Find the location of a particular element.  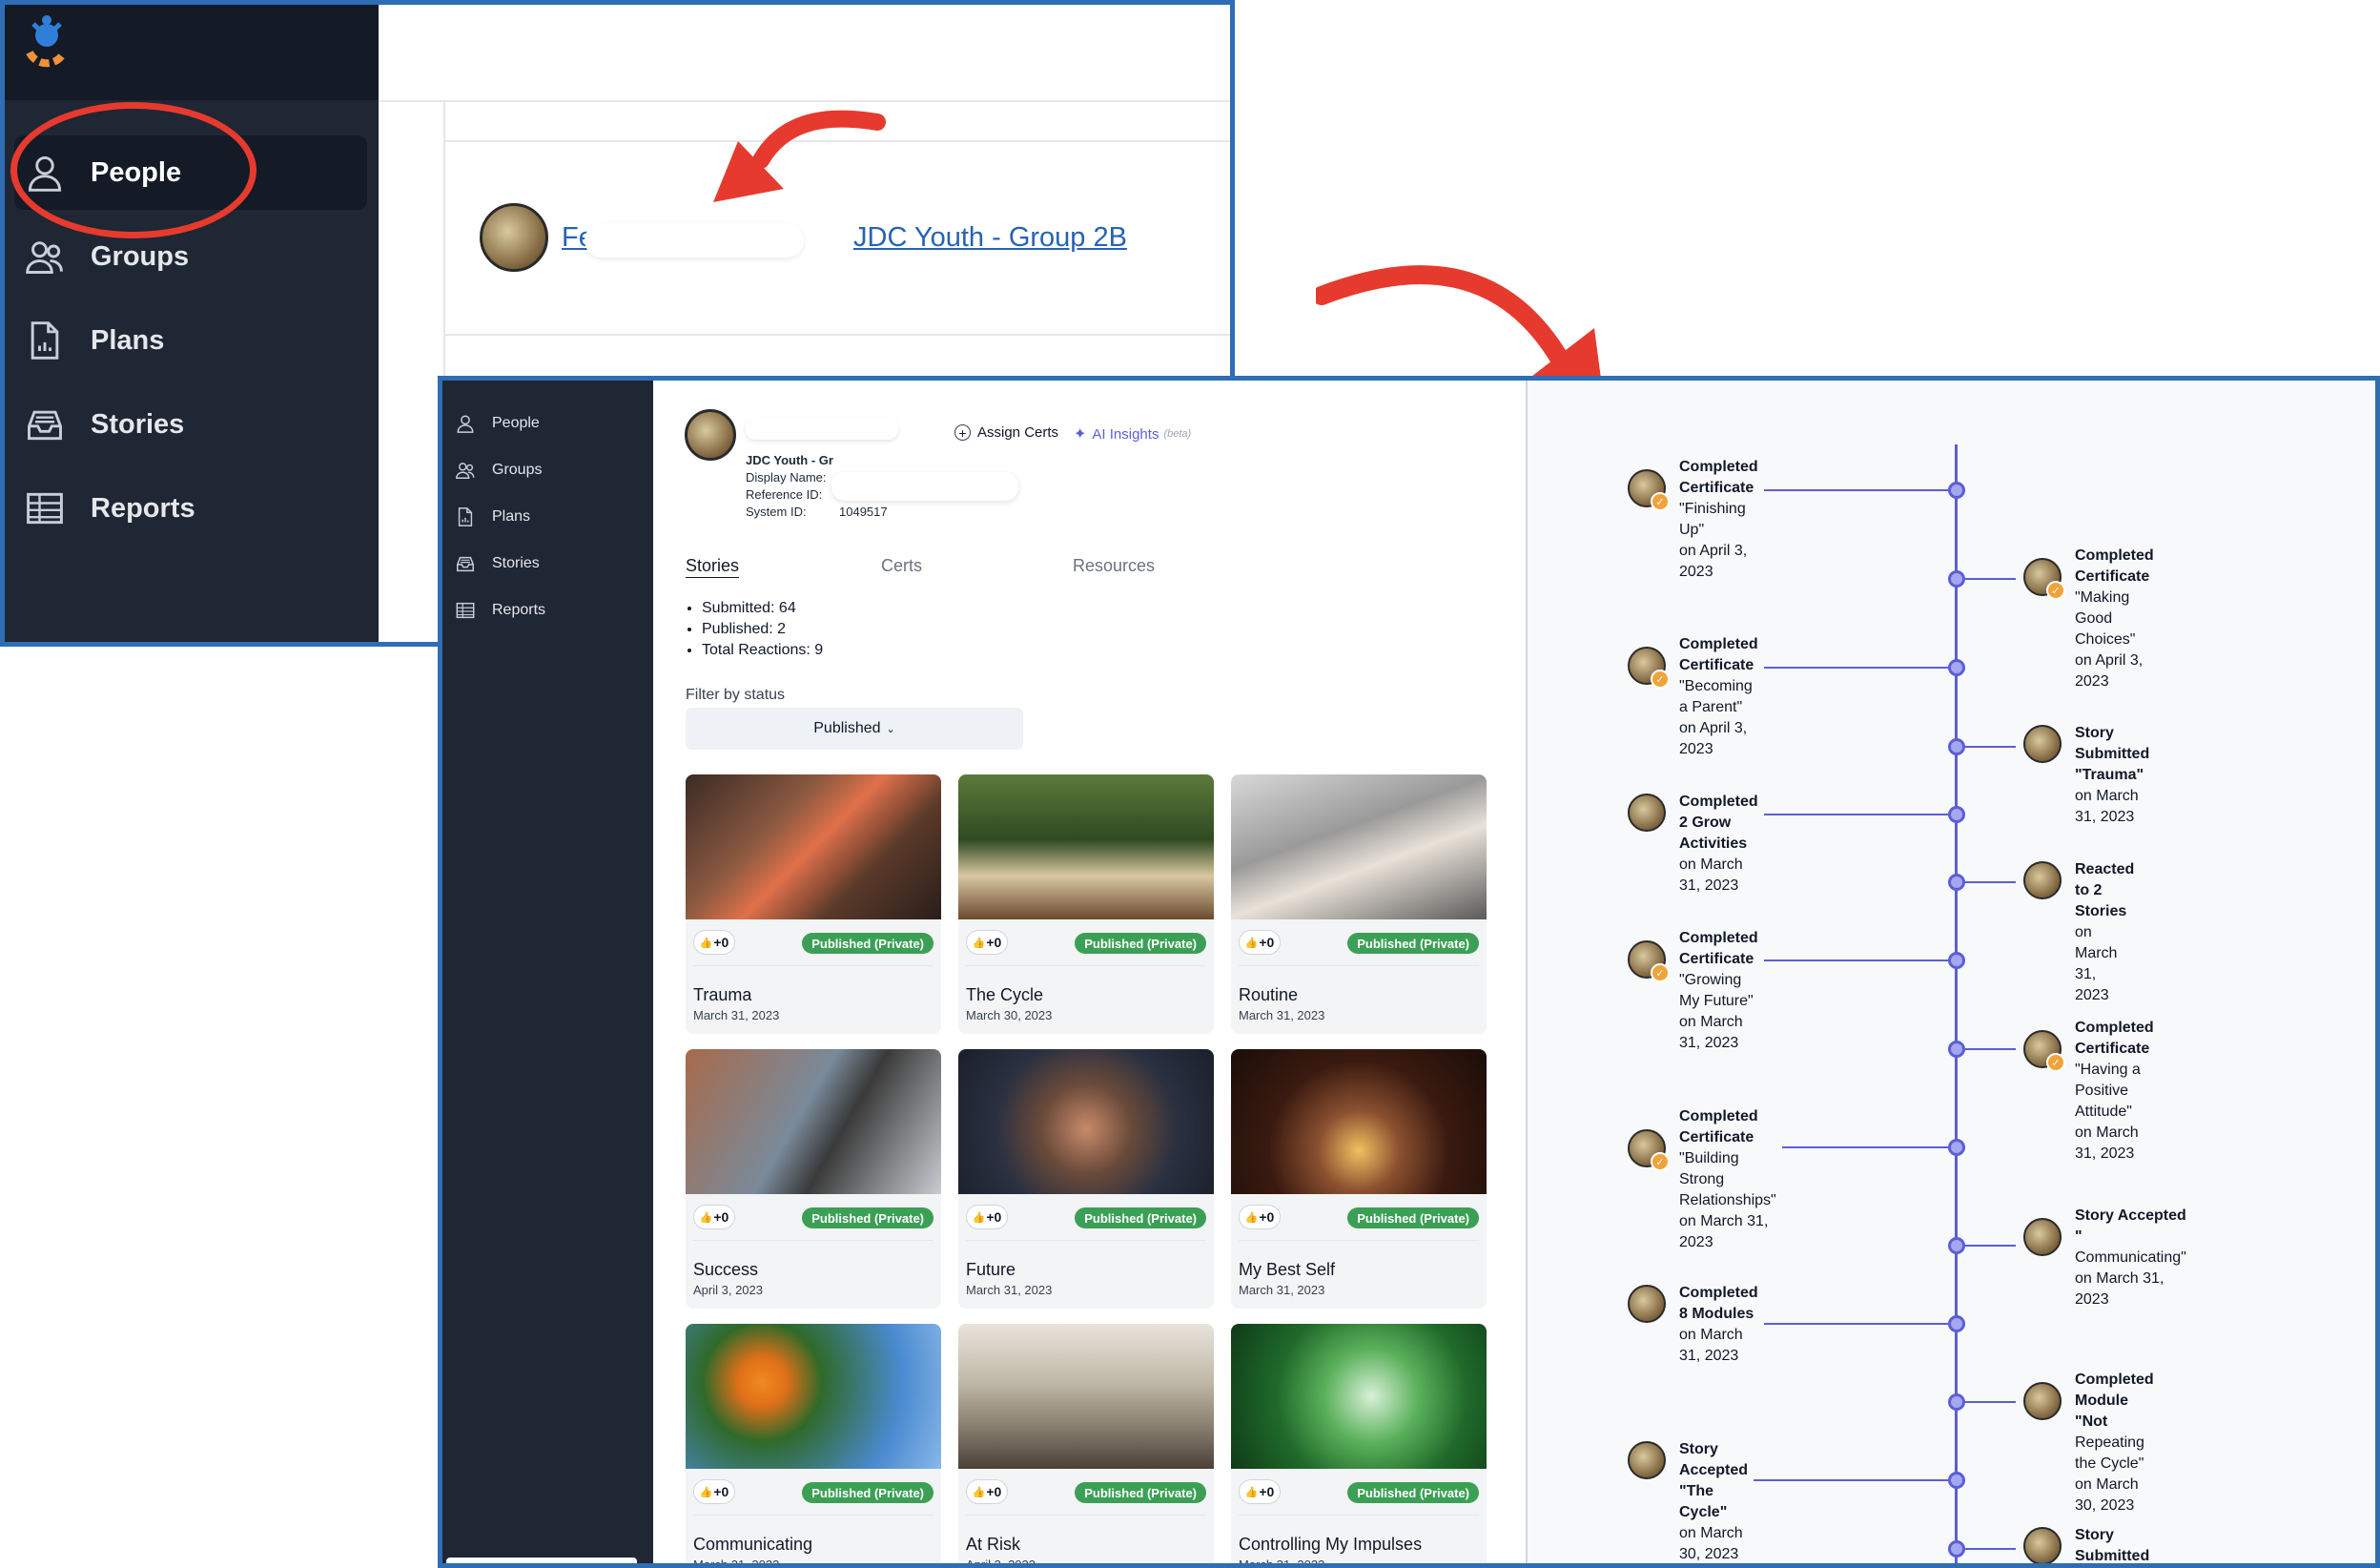

group-link: JDC Youth - Group 2B is located at coordinates (990, 238).